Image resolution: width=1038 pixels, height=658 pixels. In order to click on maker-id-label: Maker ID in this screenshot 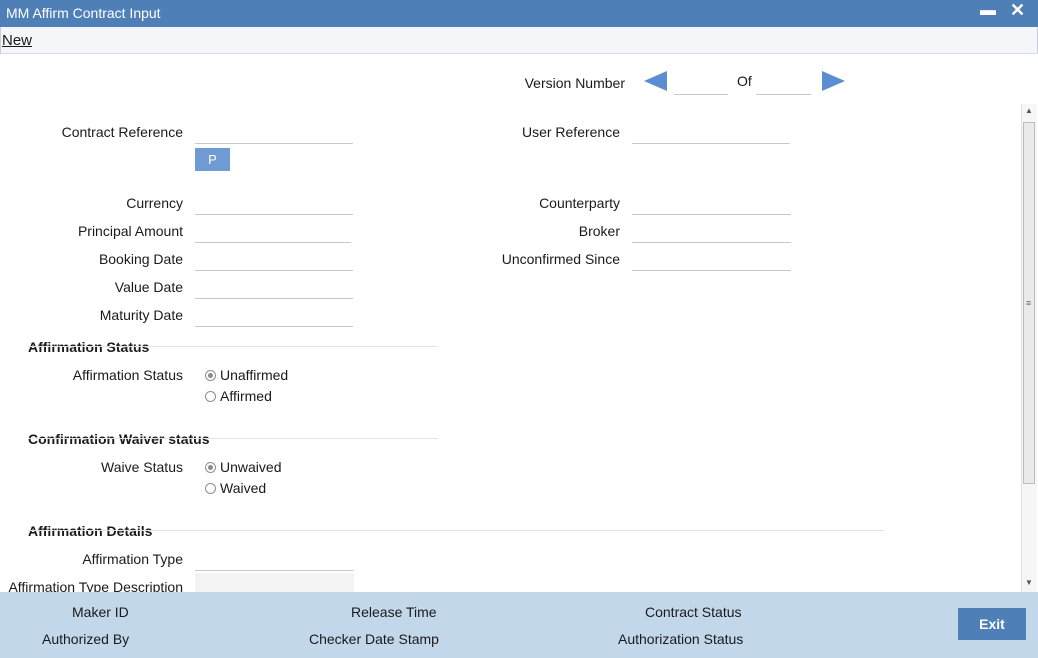, I will do `click(100, 612)`.